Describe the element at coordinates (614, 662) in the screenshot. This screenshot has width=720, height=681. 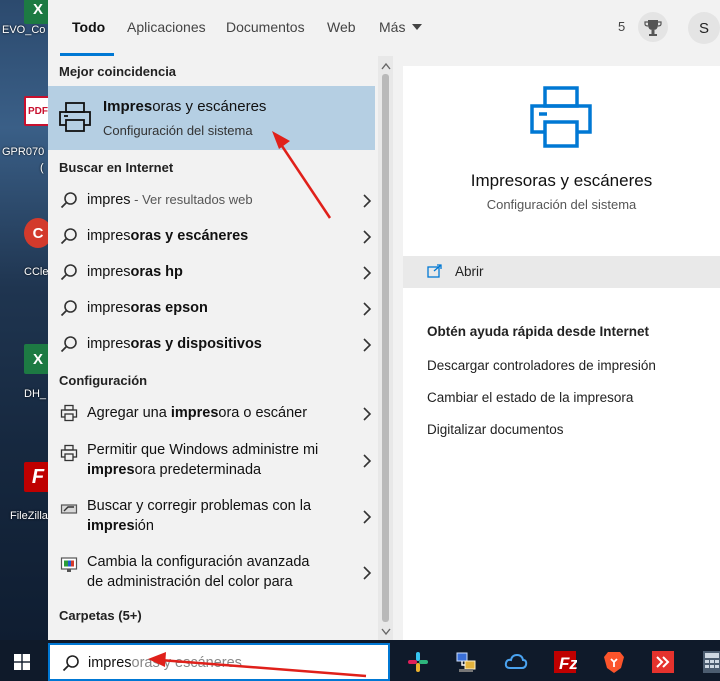
I see `brave-icon` at that location.